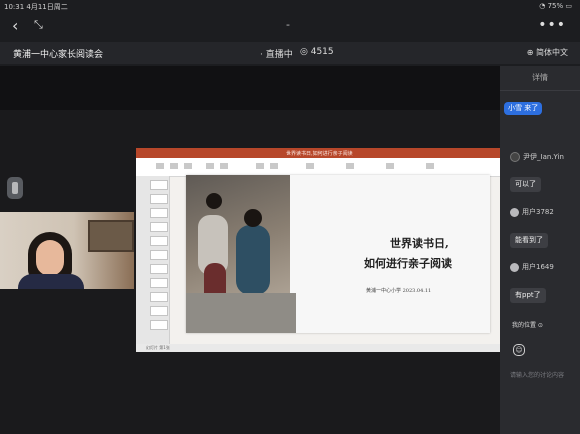 Image resolution: width=580 pixels, height=434 pixels. I want to click on status-time: 10:31 4月11日周二, so click(36, 7).